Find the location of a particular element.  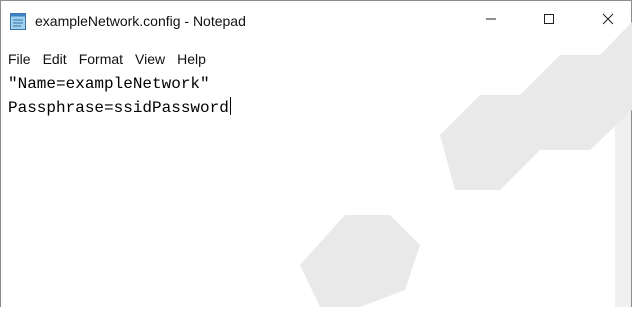

maximize-button is located at coordinates (549, 21).